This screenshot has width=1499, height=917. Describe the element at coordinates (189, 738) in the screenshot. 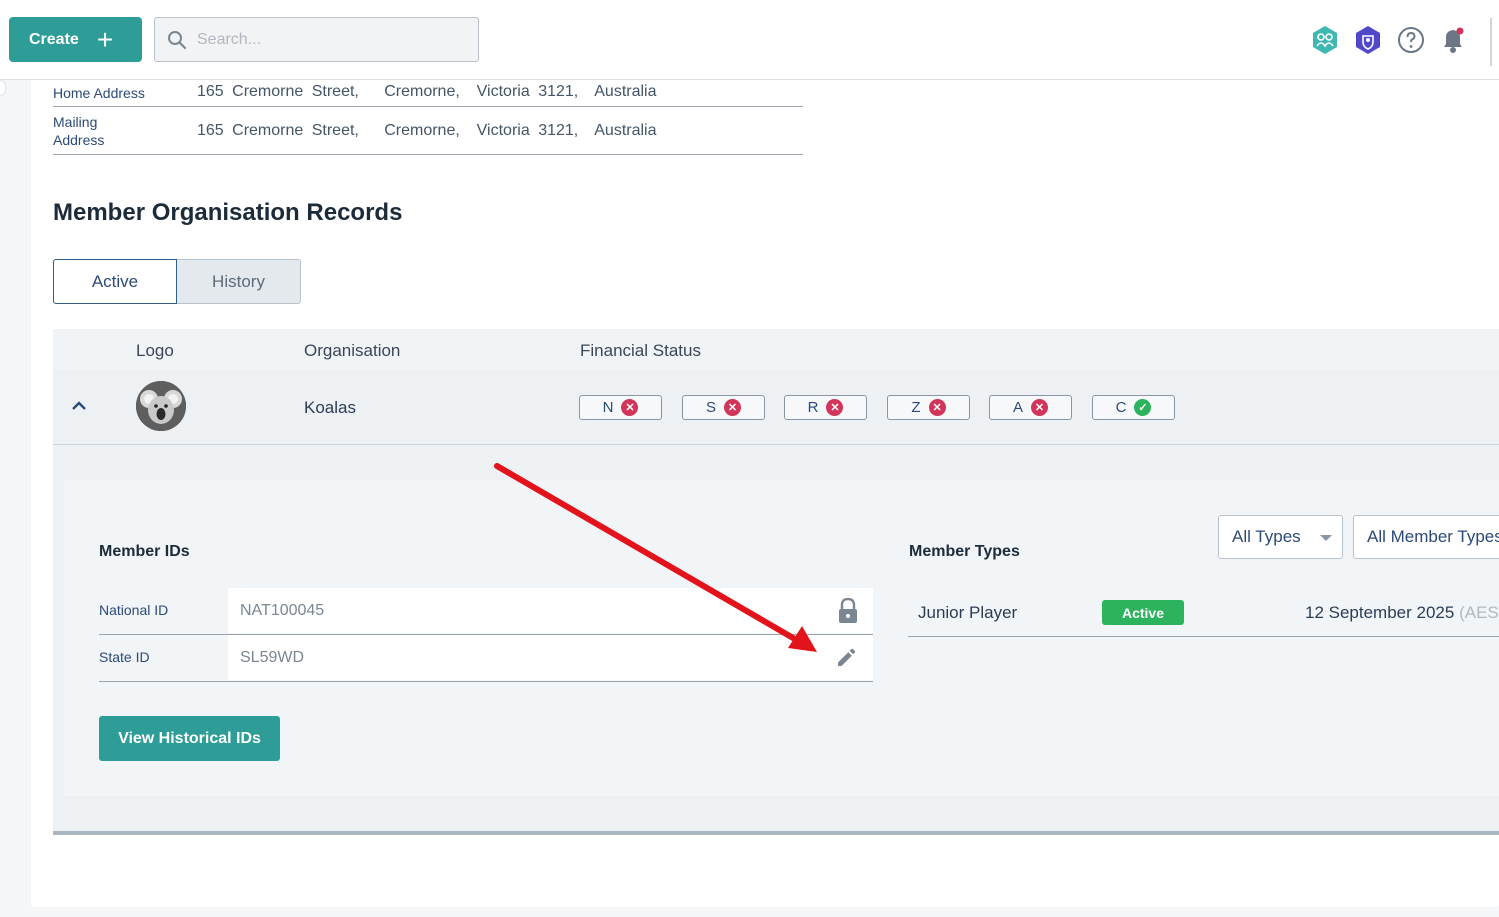

I see `view-historical-ids-button: View Historical IDs` at that location.